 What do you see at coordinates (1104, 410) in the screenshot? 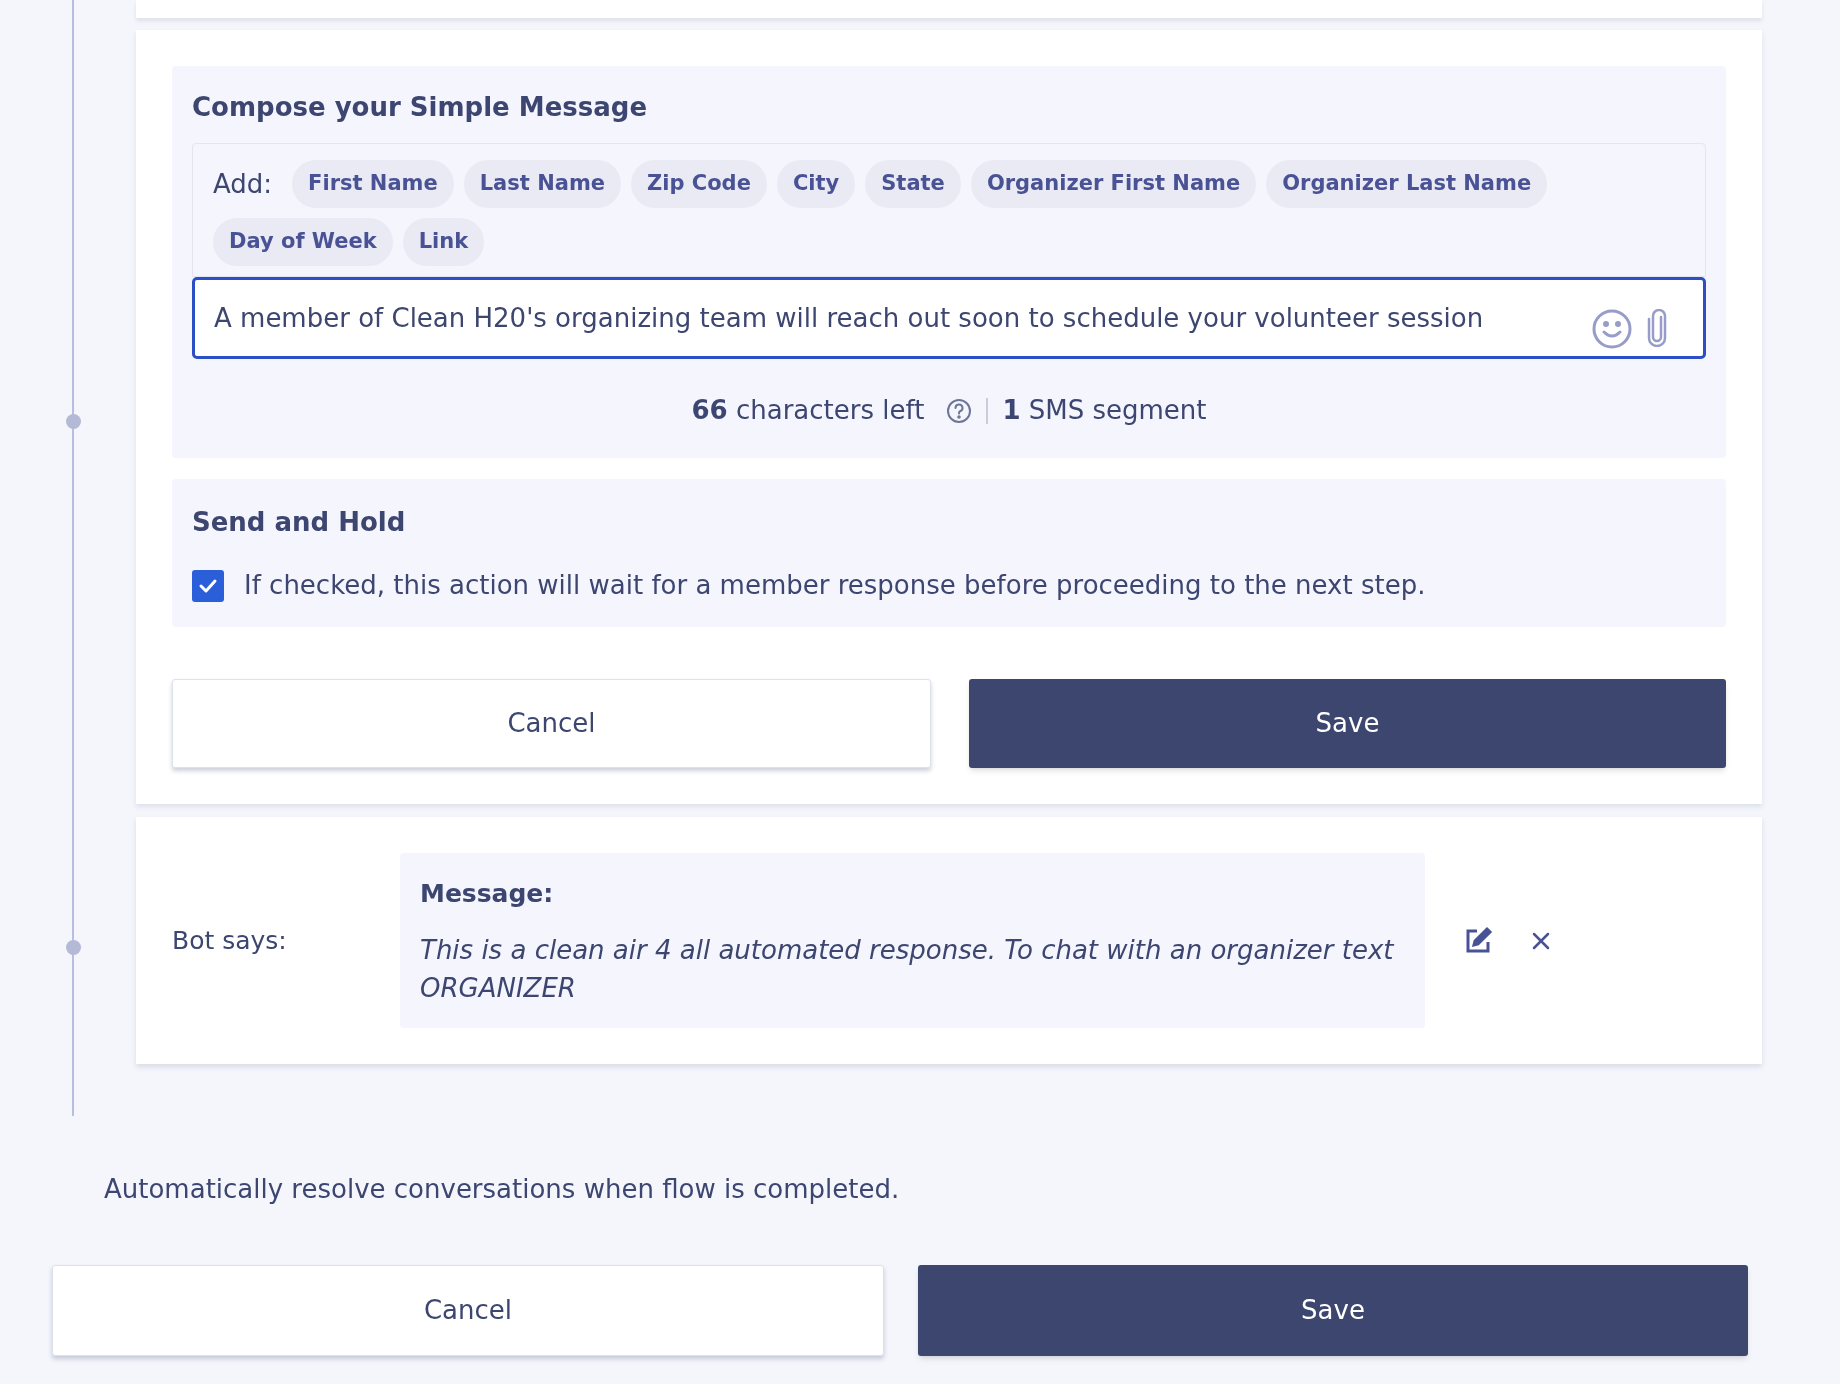
I see `segment-count-text: 1 SMS segment` at bounding box center [1104, 410].